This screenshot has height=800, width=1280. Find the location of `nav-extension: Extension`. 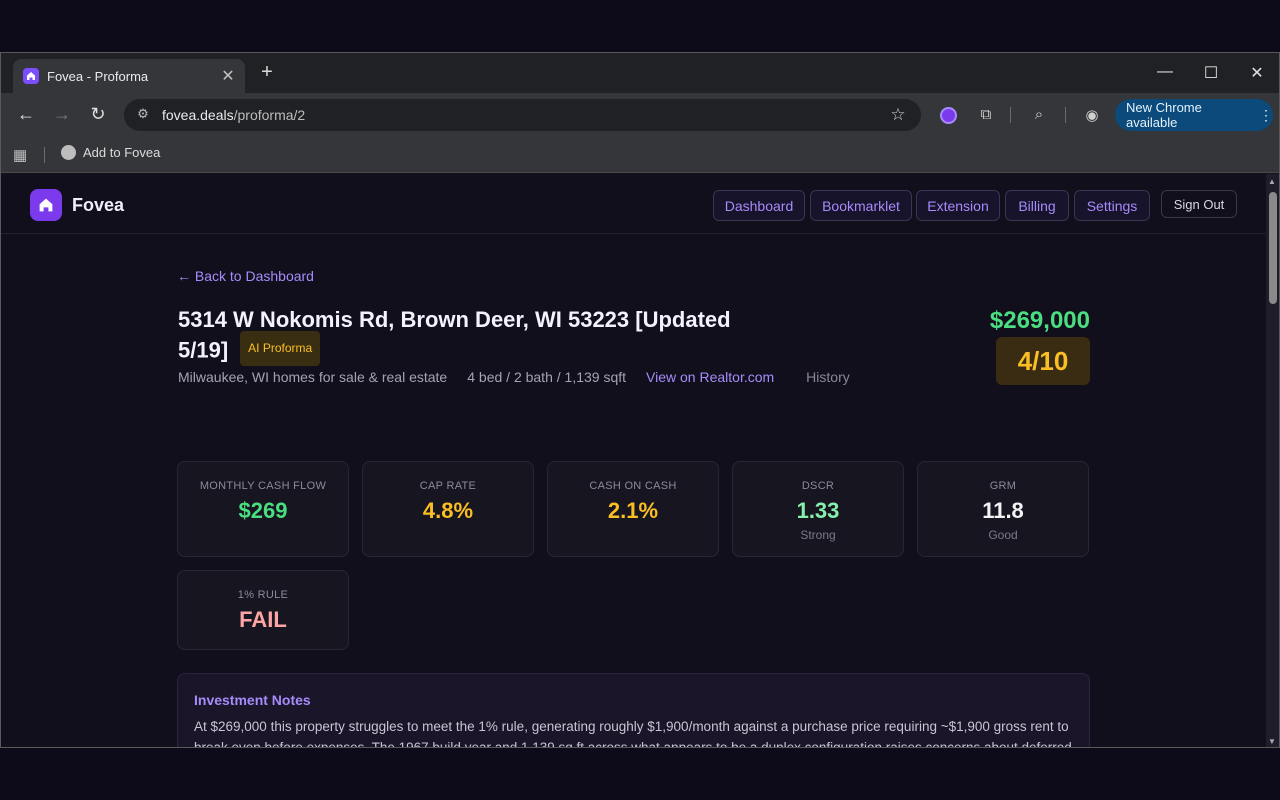

nav-extension: Extension is located at coordinates (958, 205).